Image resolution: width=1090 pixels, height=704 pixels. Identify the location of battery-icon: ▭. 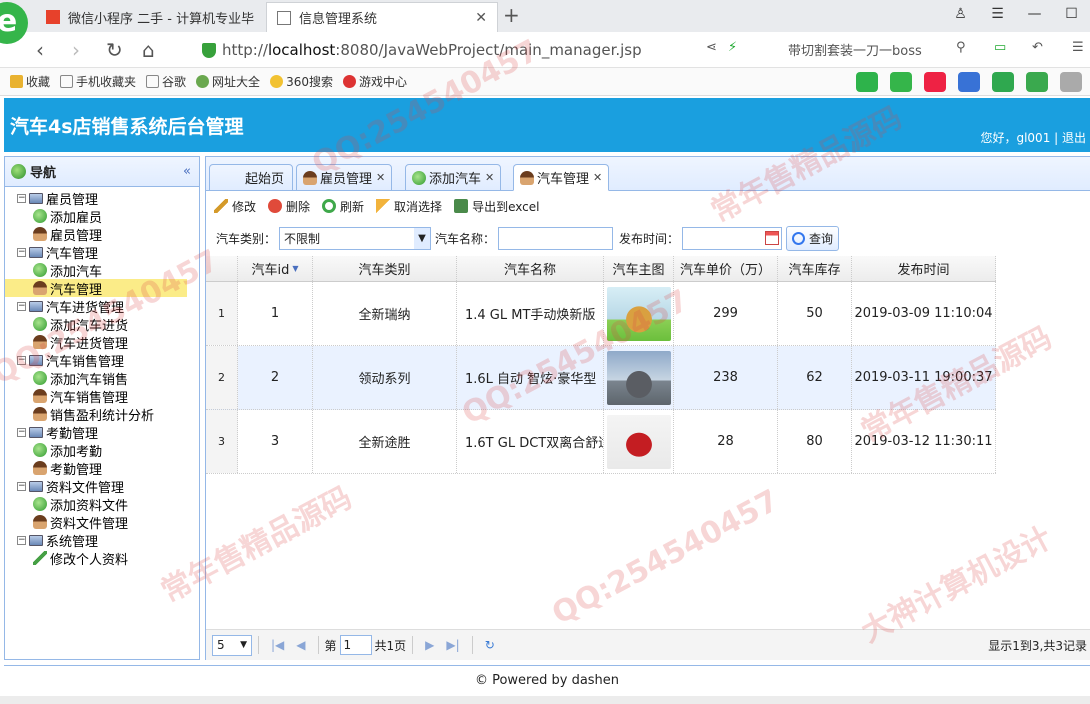
(1000, 47).